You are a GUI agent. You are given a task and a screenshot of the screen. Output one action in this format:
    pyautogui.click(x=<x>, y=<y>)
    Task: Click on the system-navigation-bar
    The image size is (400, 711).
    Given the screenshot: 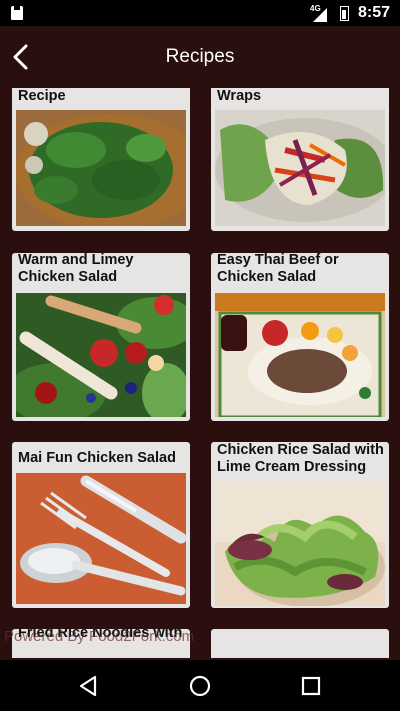 What is the action you would take?
    pyautogui.click(x=200, y=685)
    